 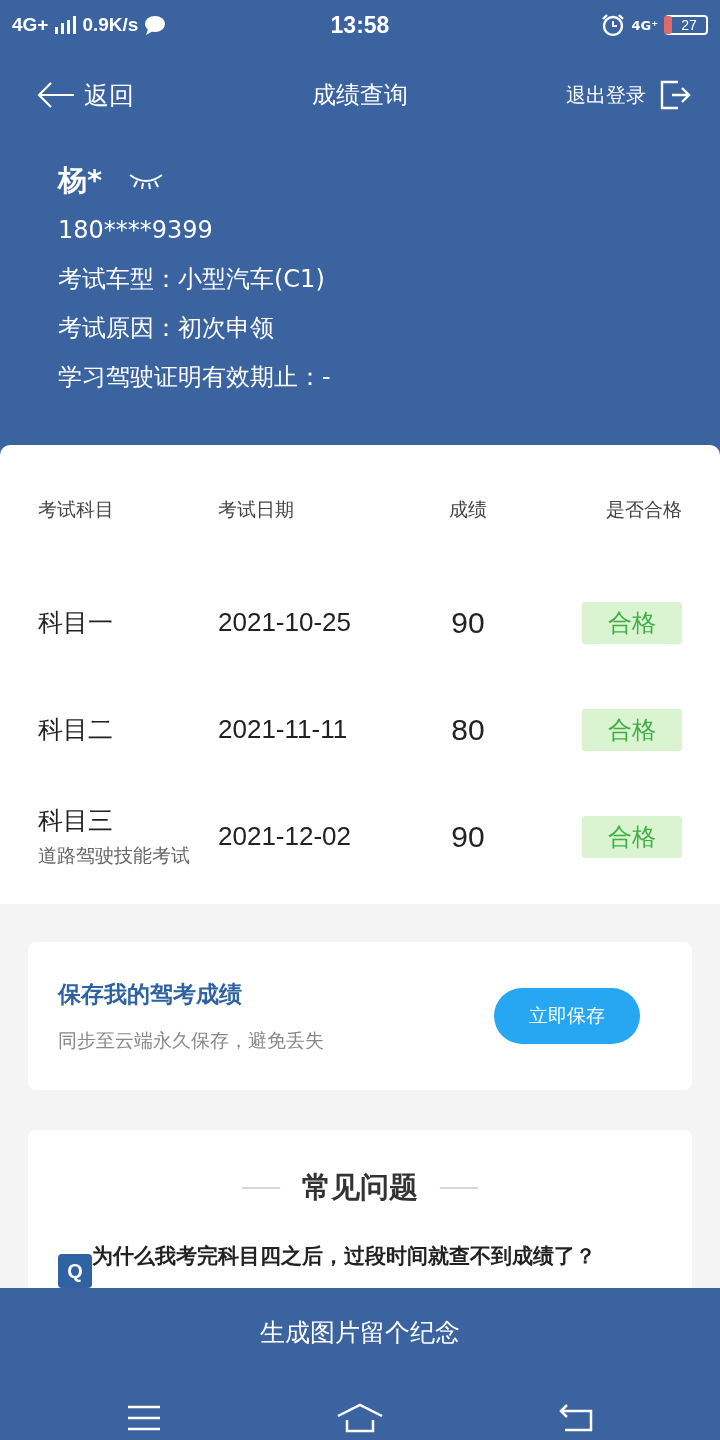 I want to click on subject-note: 道路驾驶技能考试, so click(x=114, y=855).